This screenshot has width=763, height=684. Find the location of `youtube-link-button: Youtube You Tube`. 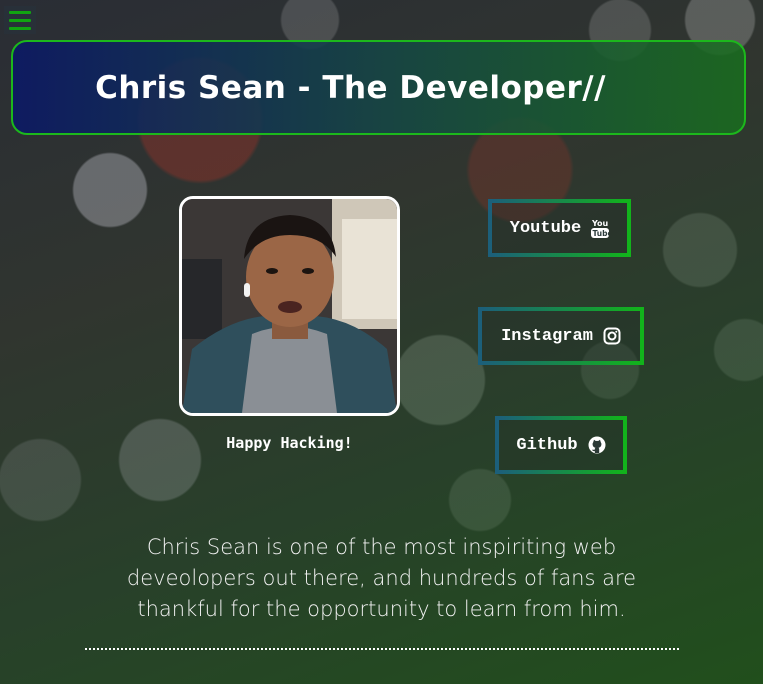

youtube-link-button: Youtube You Tube is located at coordinates (559, 228).